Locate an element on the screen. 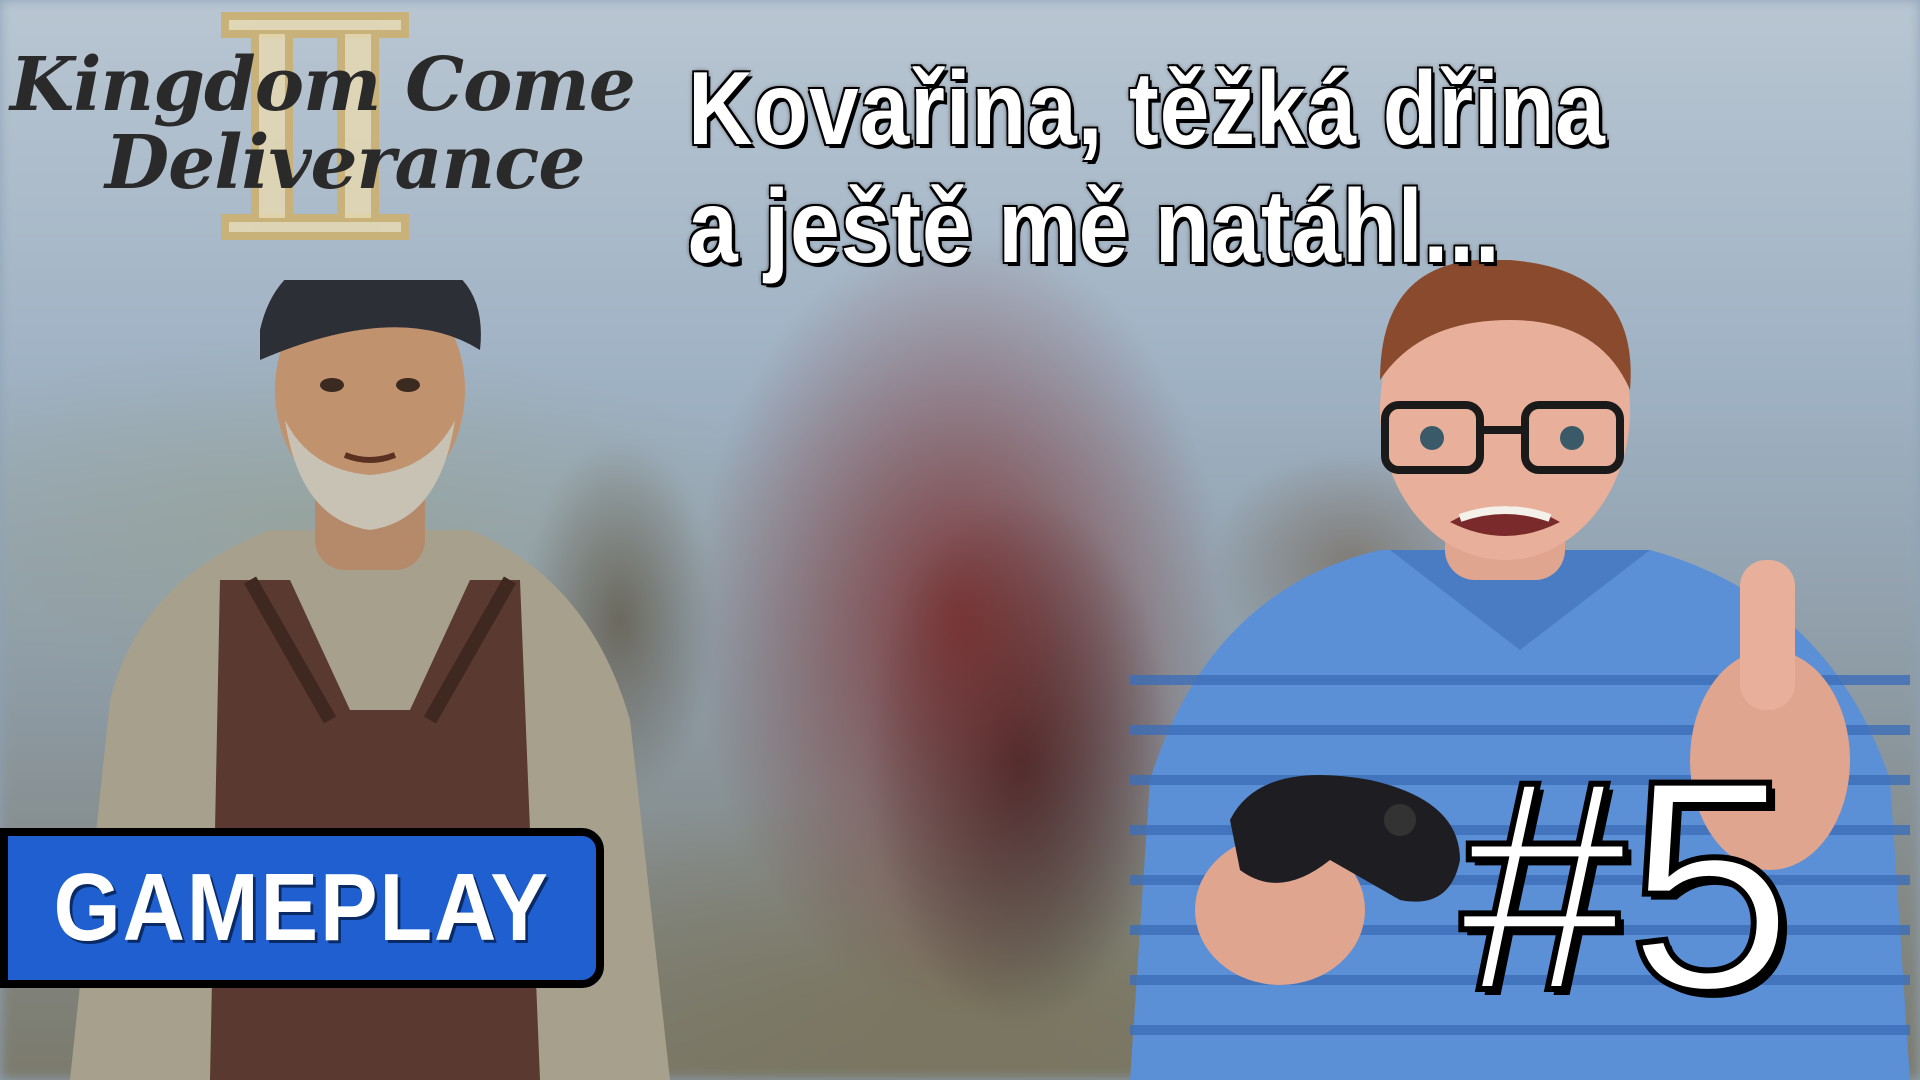 Image resolution: width=1920 pixels, height=1080 pixels. episode-number: #5 is located at coordinates (1627, 885).